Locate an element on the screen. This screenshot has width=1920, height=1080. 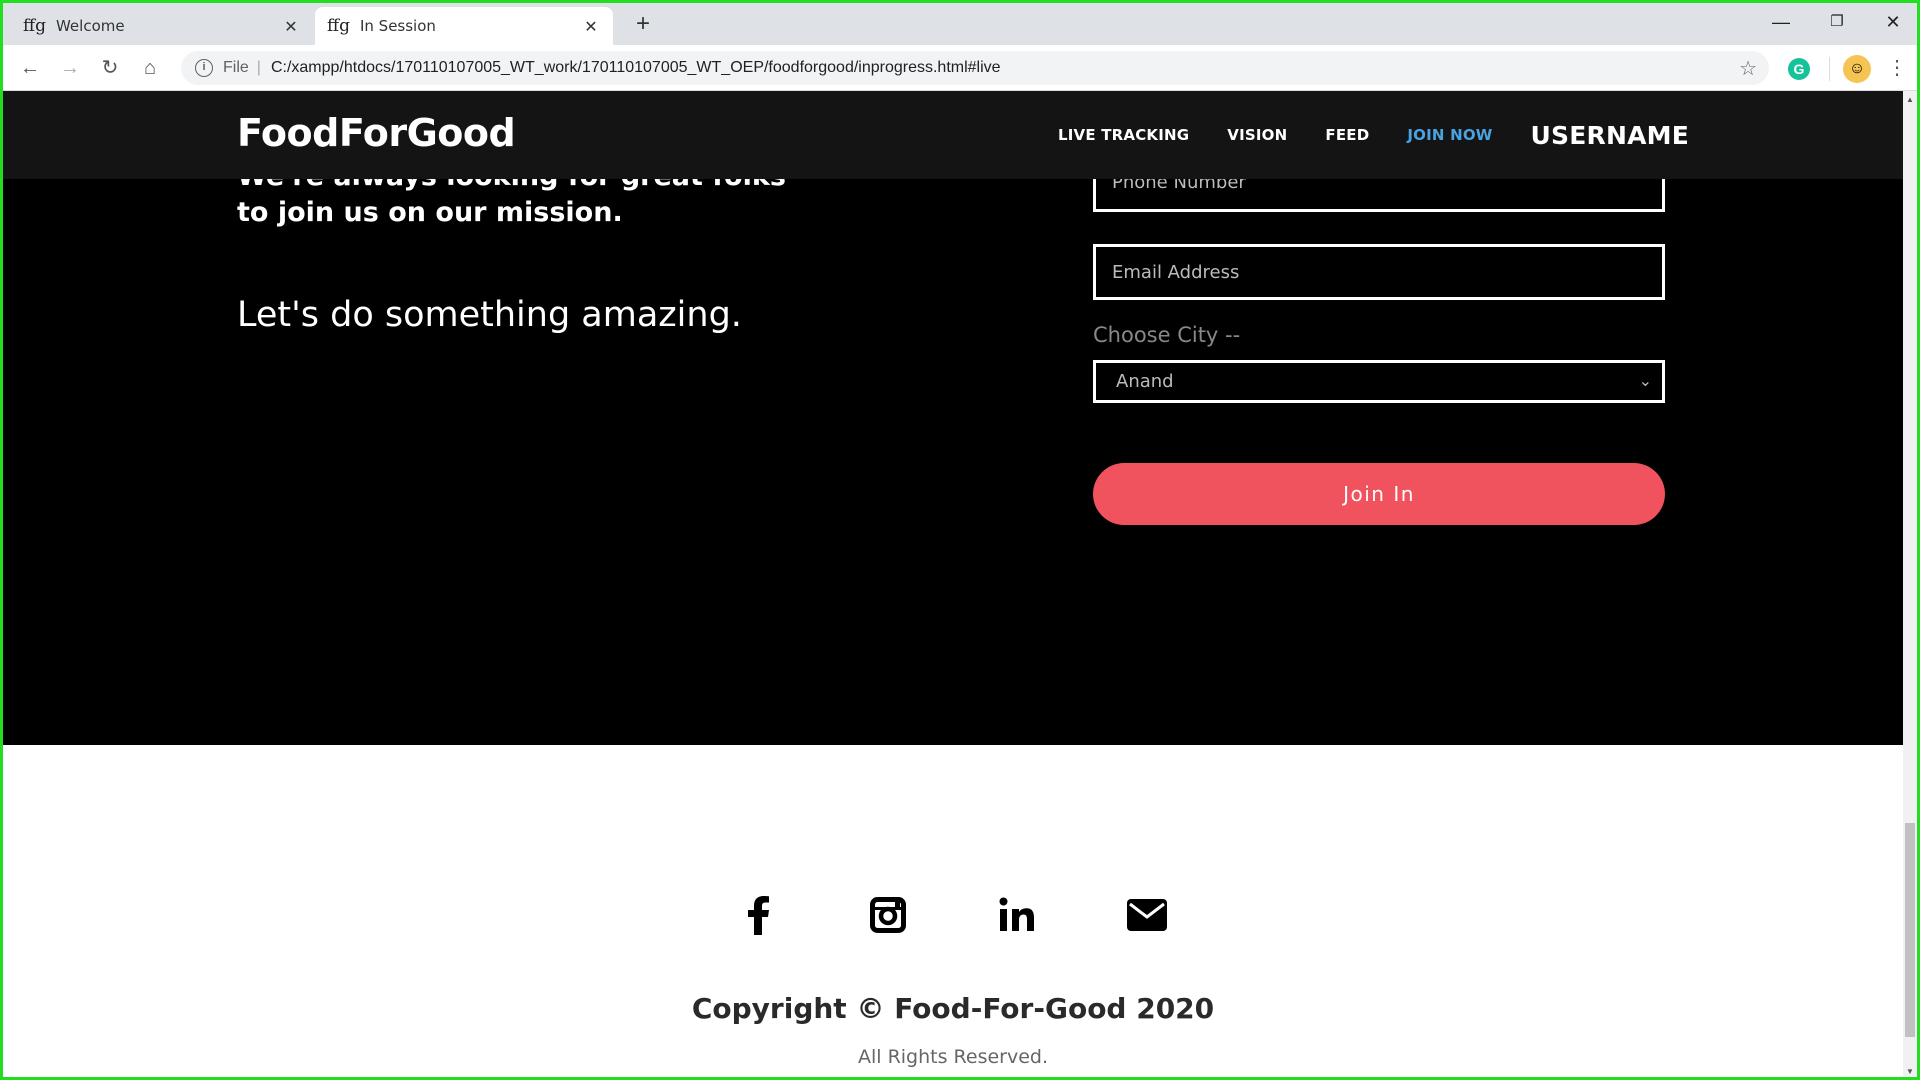
nav-link-join-now: JOIN NOW is located at coordinates (1449, 135).